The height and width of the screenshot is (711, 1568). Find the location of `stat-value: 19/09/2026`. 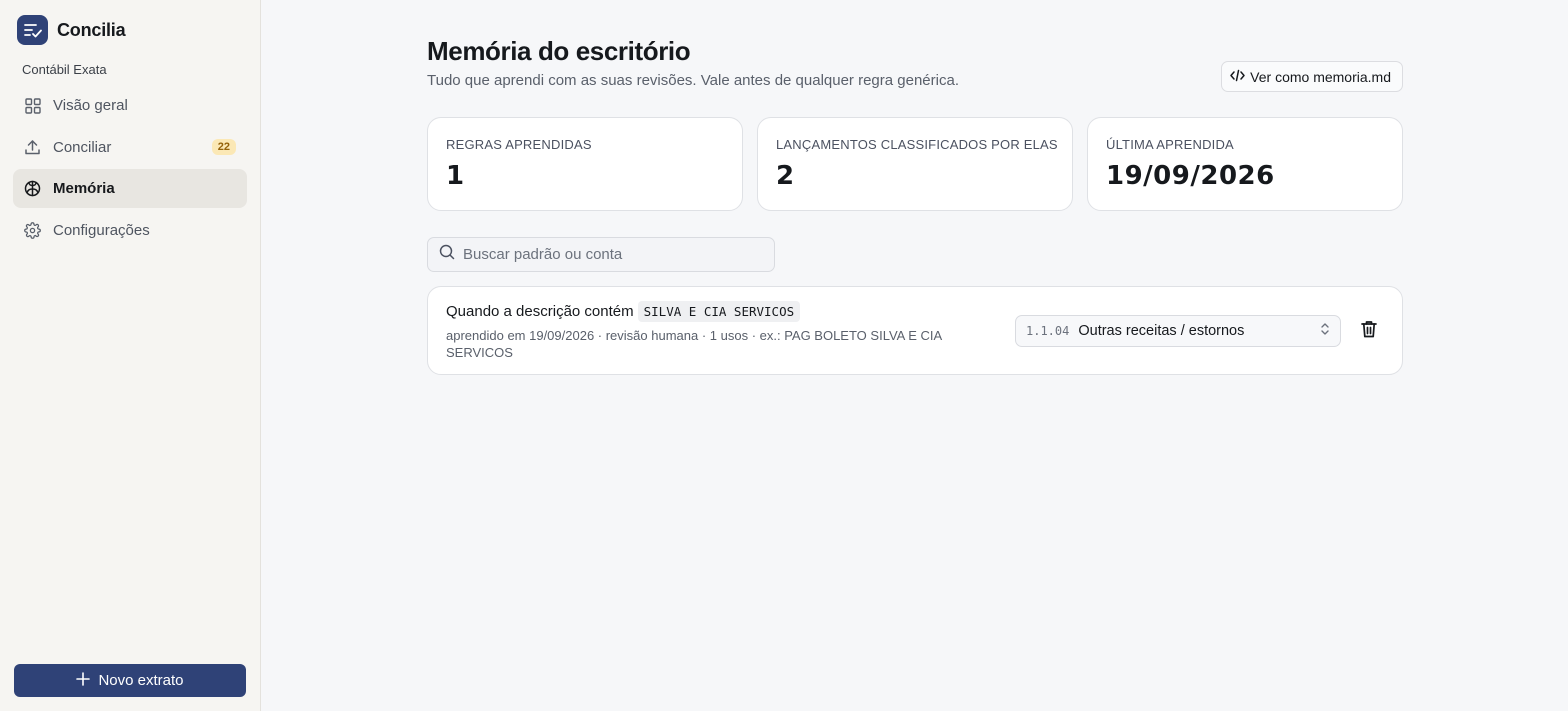

stat-value: 19/09/2026 is located at coordinates (1190, 176).